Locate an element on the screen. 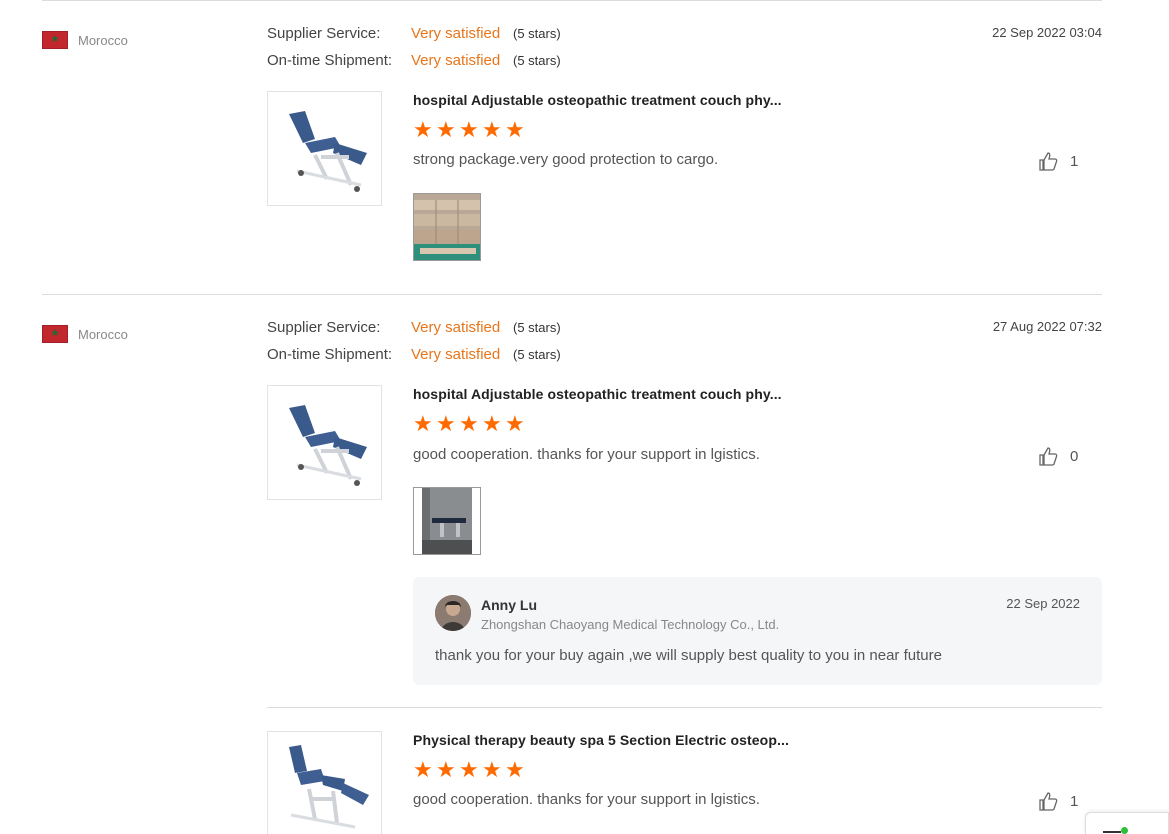  reply-author-name: Anny Lu is located at coordinates (509, 605).